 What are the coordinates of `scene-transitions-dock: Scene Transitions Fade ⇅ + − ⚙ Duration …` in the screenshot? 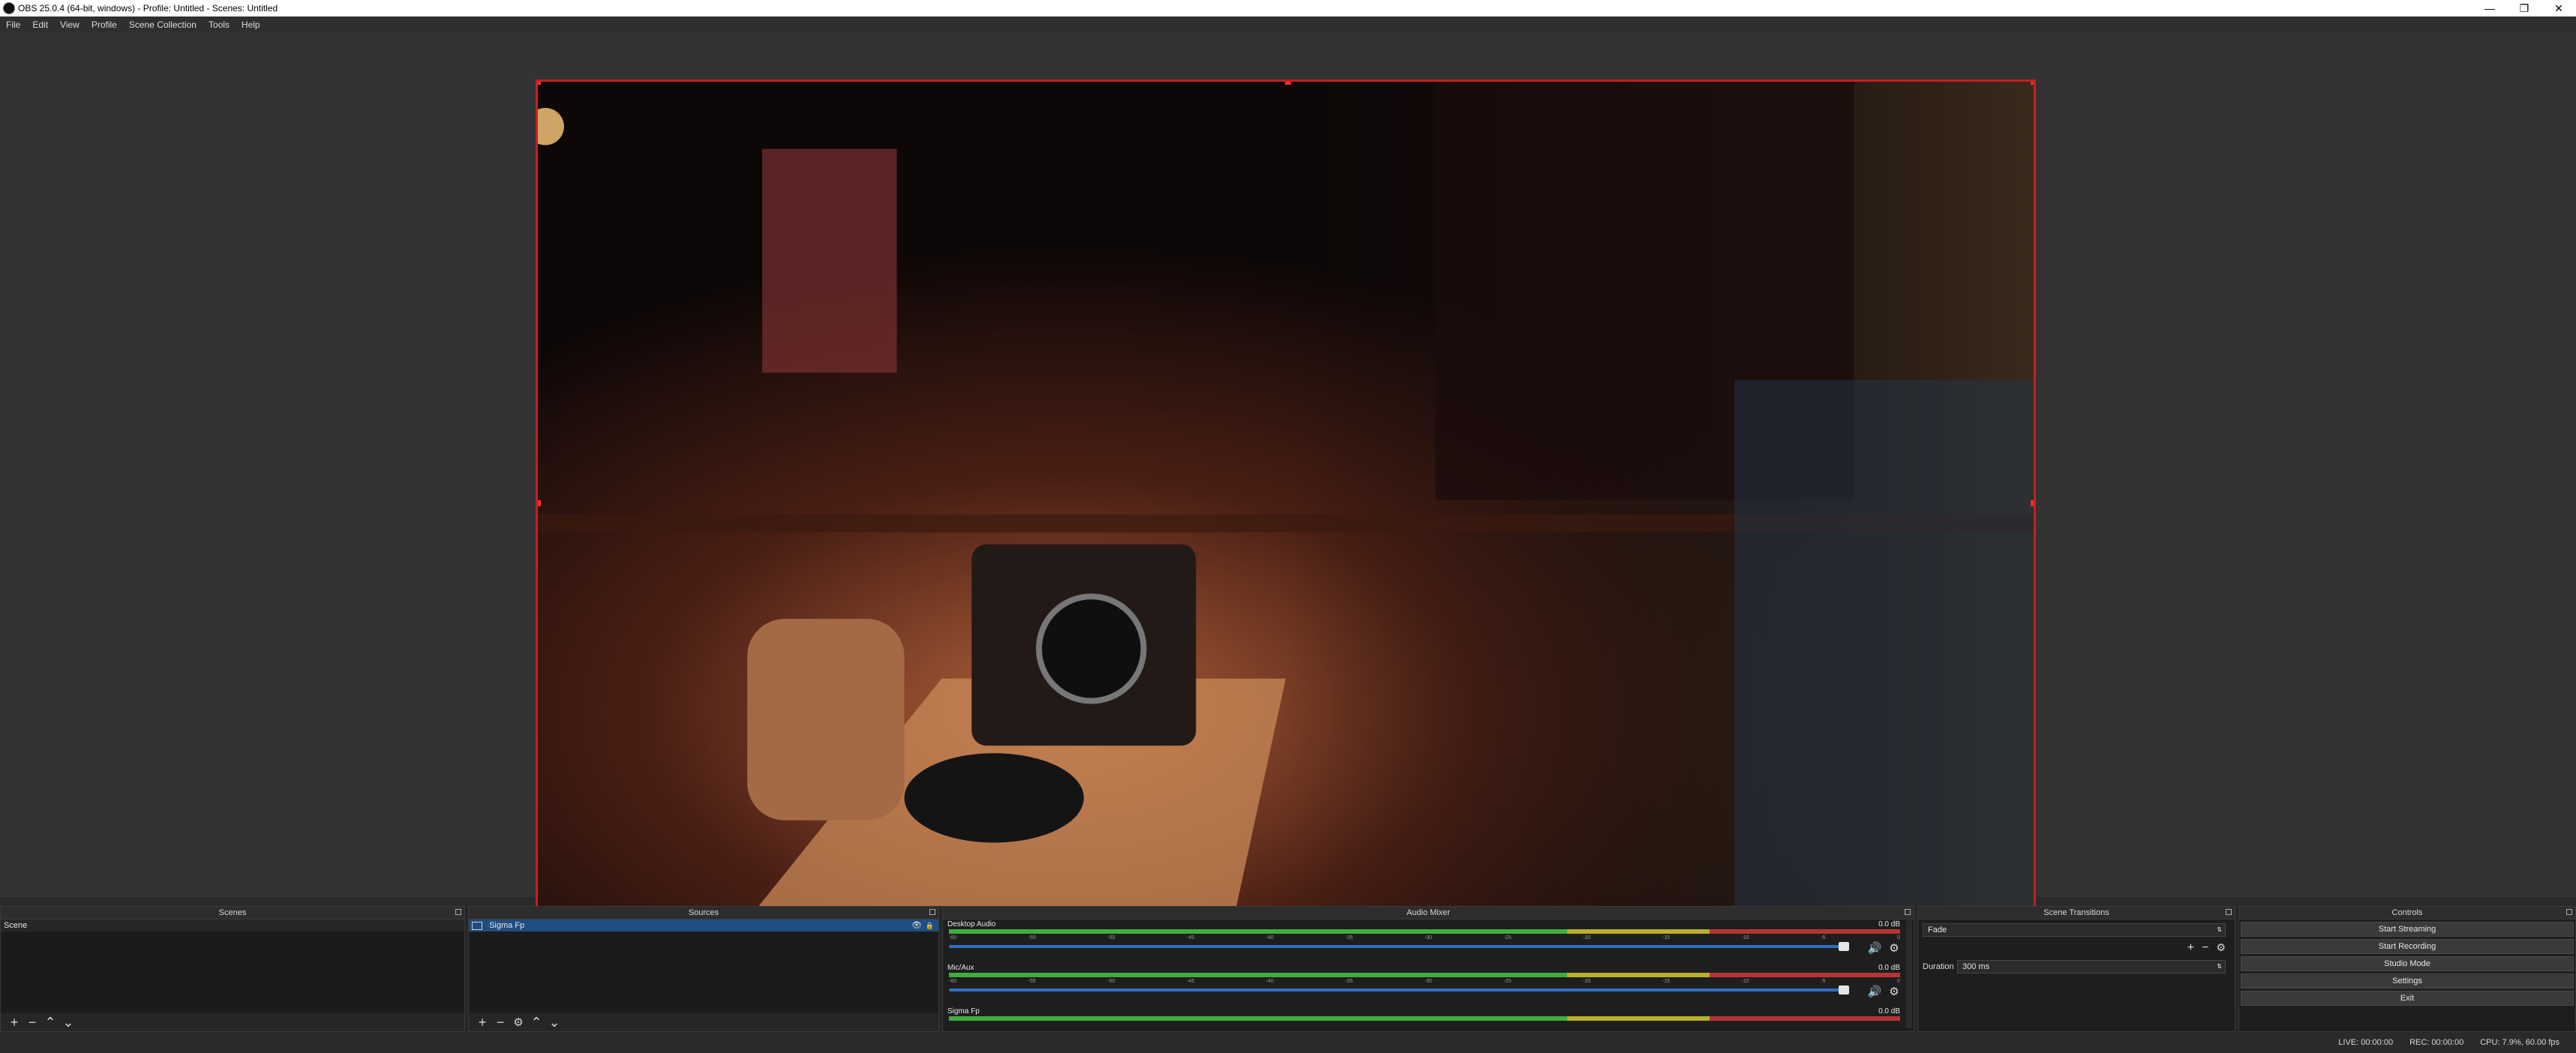 It's located at (2076, 969).